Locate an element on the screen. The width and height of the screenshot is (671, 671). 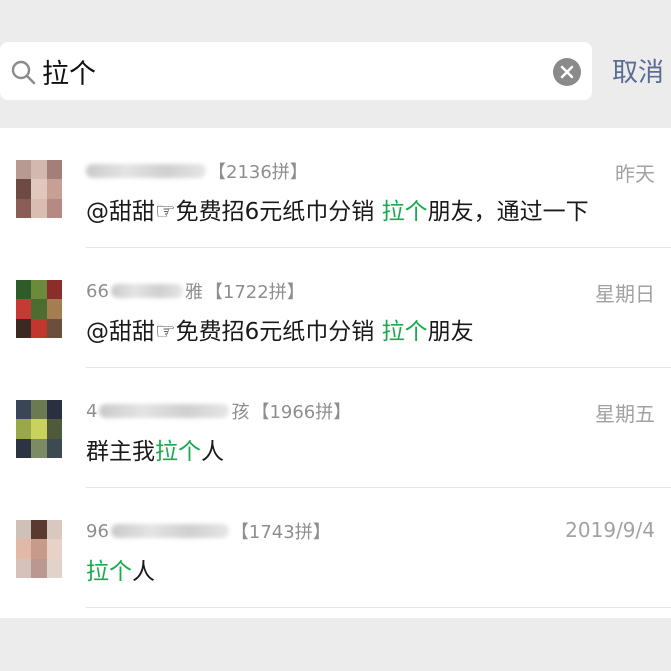
search-icon is located at coordinates (23, 72).